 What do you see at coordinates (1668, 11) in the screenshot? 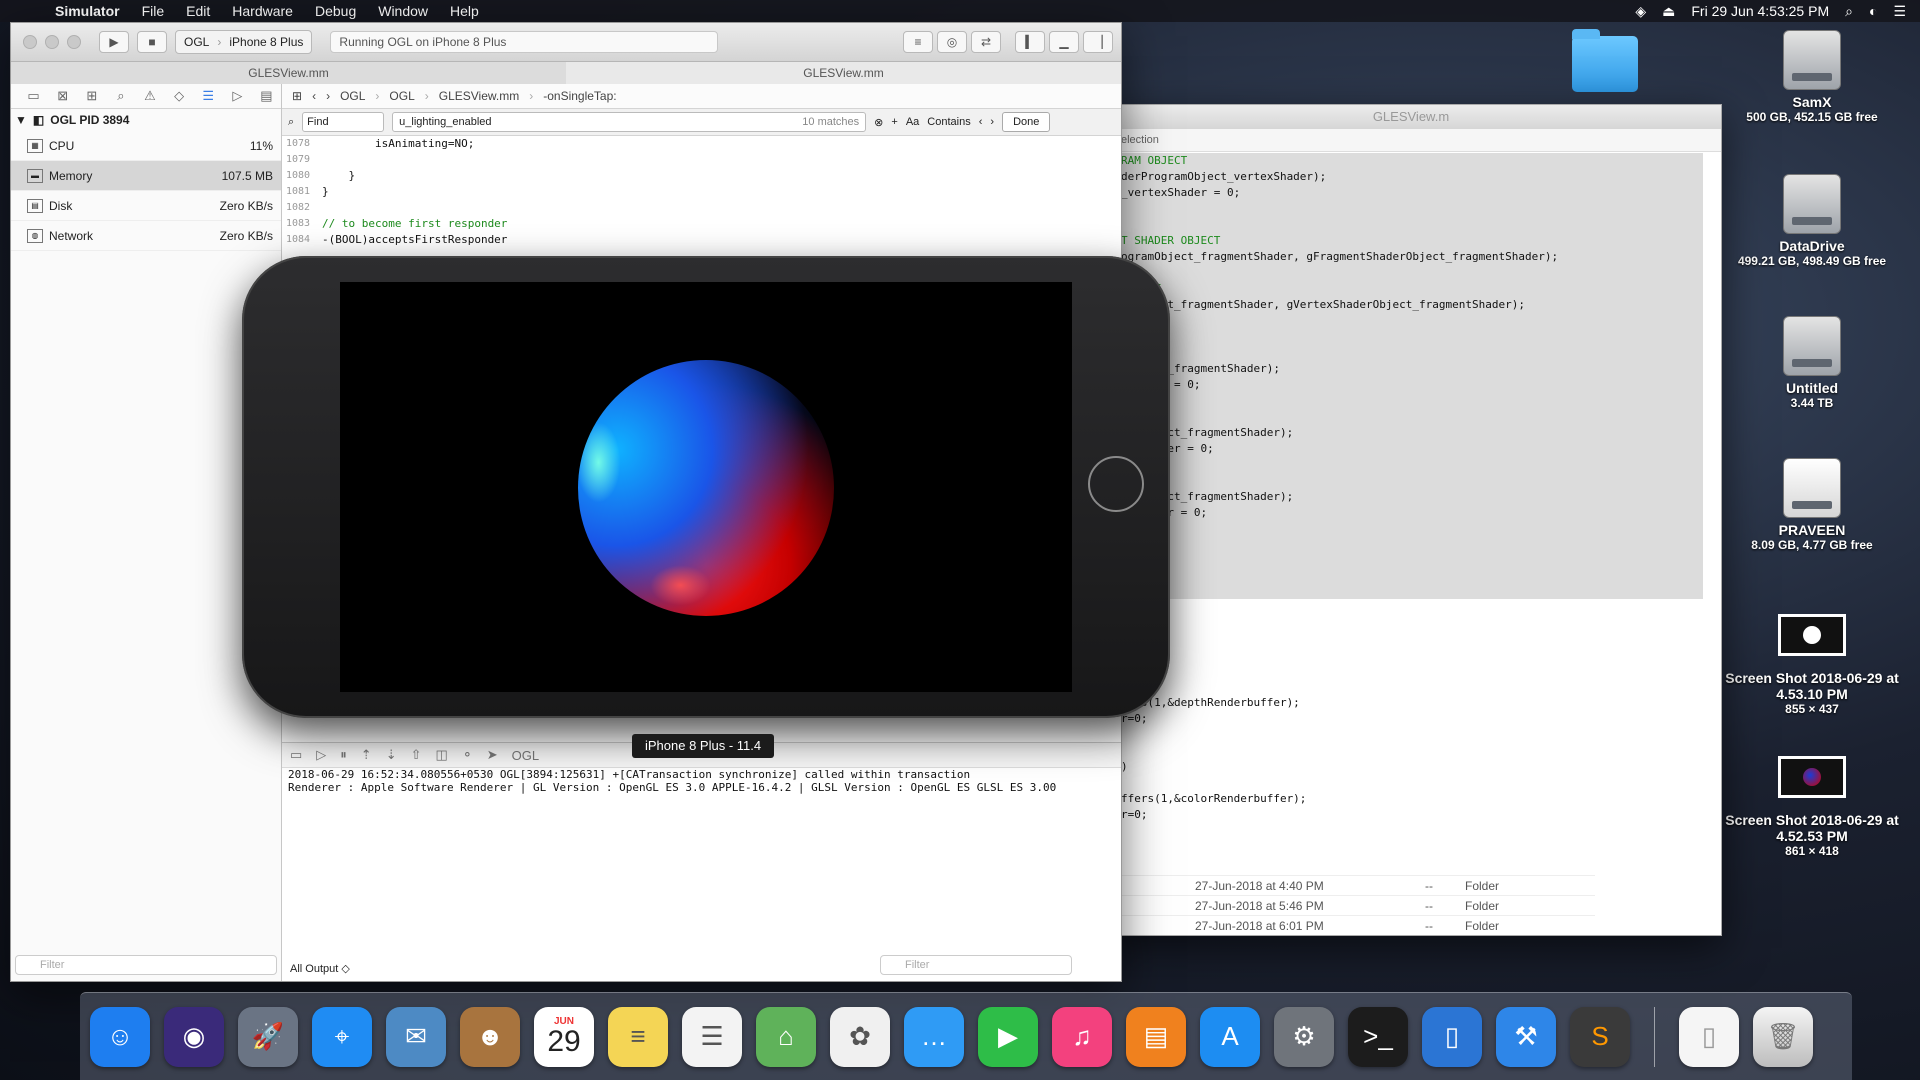
I see `eject-icon: ⏏` at bounding box center [1668, 11].